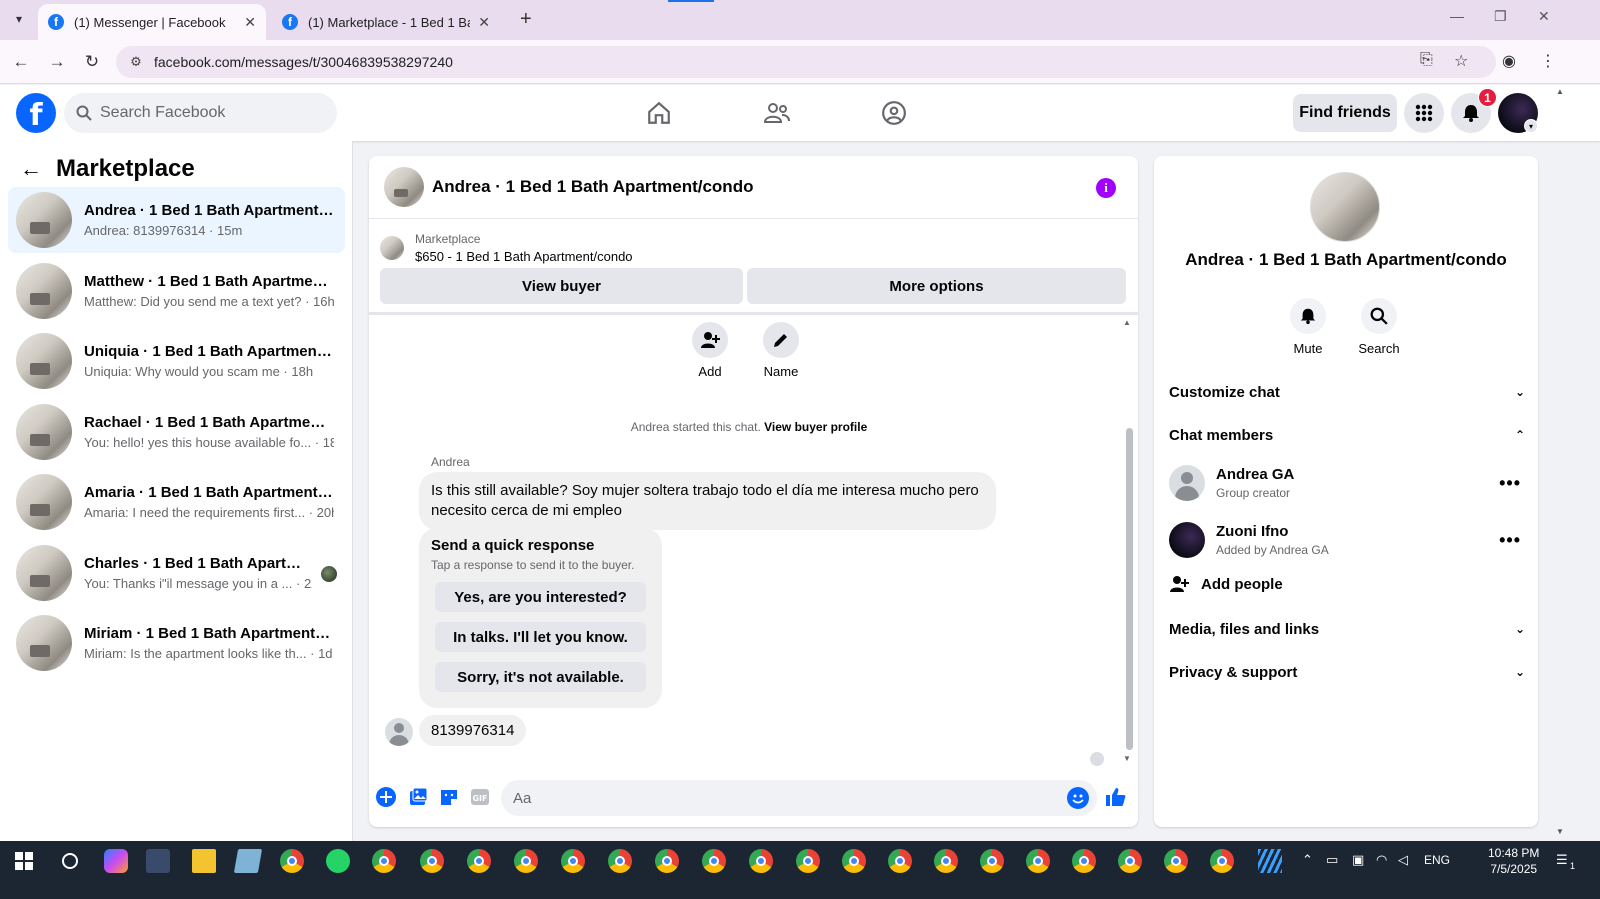 The height and width of the screenshot is (899, 1600). I want to click on tab-search-button: ▾, so click(19, 19).